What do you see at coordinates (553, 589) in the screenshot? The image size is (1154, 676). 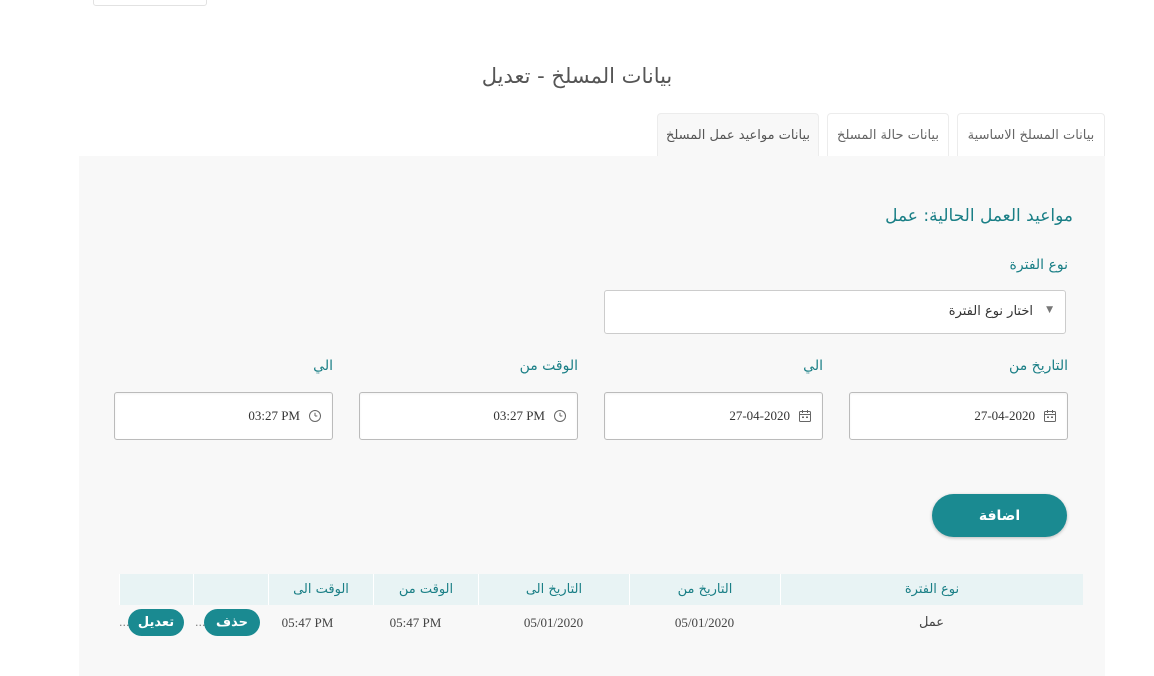 I see `column-header-date-to: التاريخ الى` at bounding box center [553, 589].